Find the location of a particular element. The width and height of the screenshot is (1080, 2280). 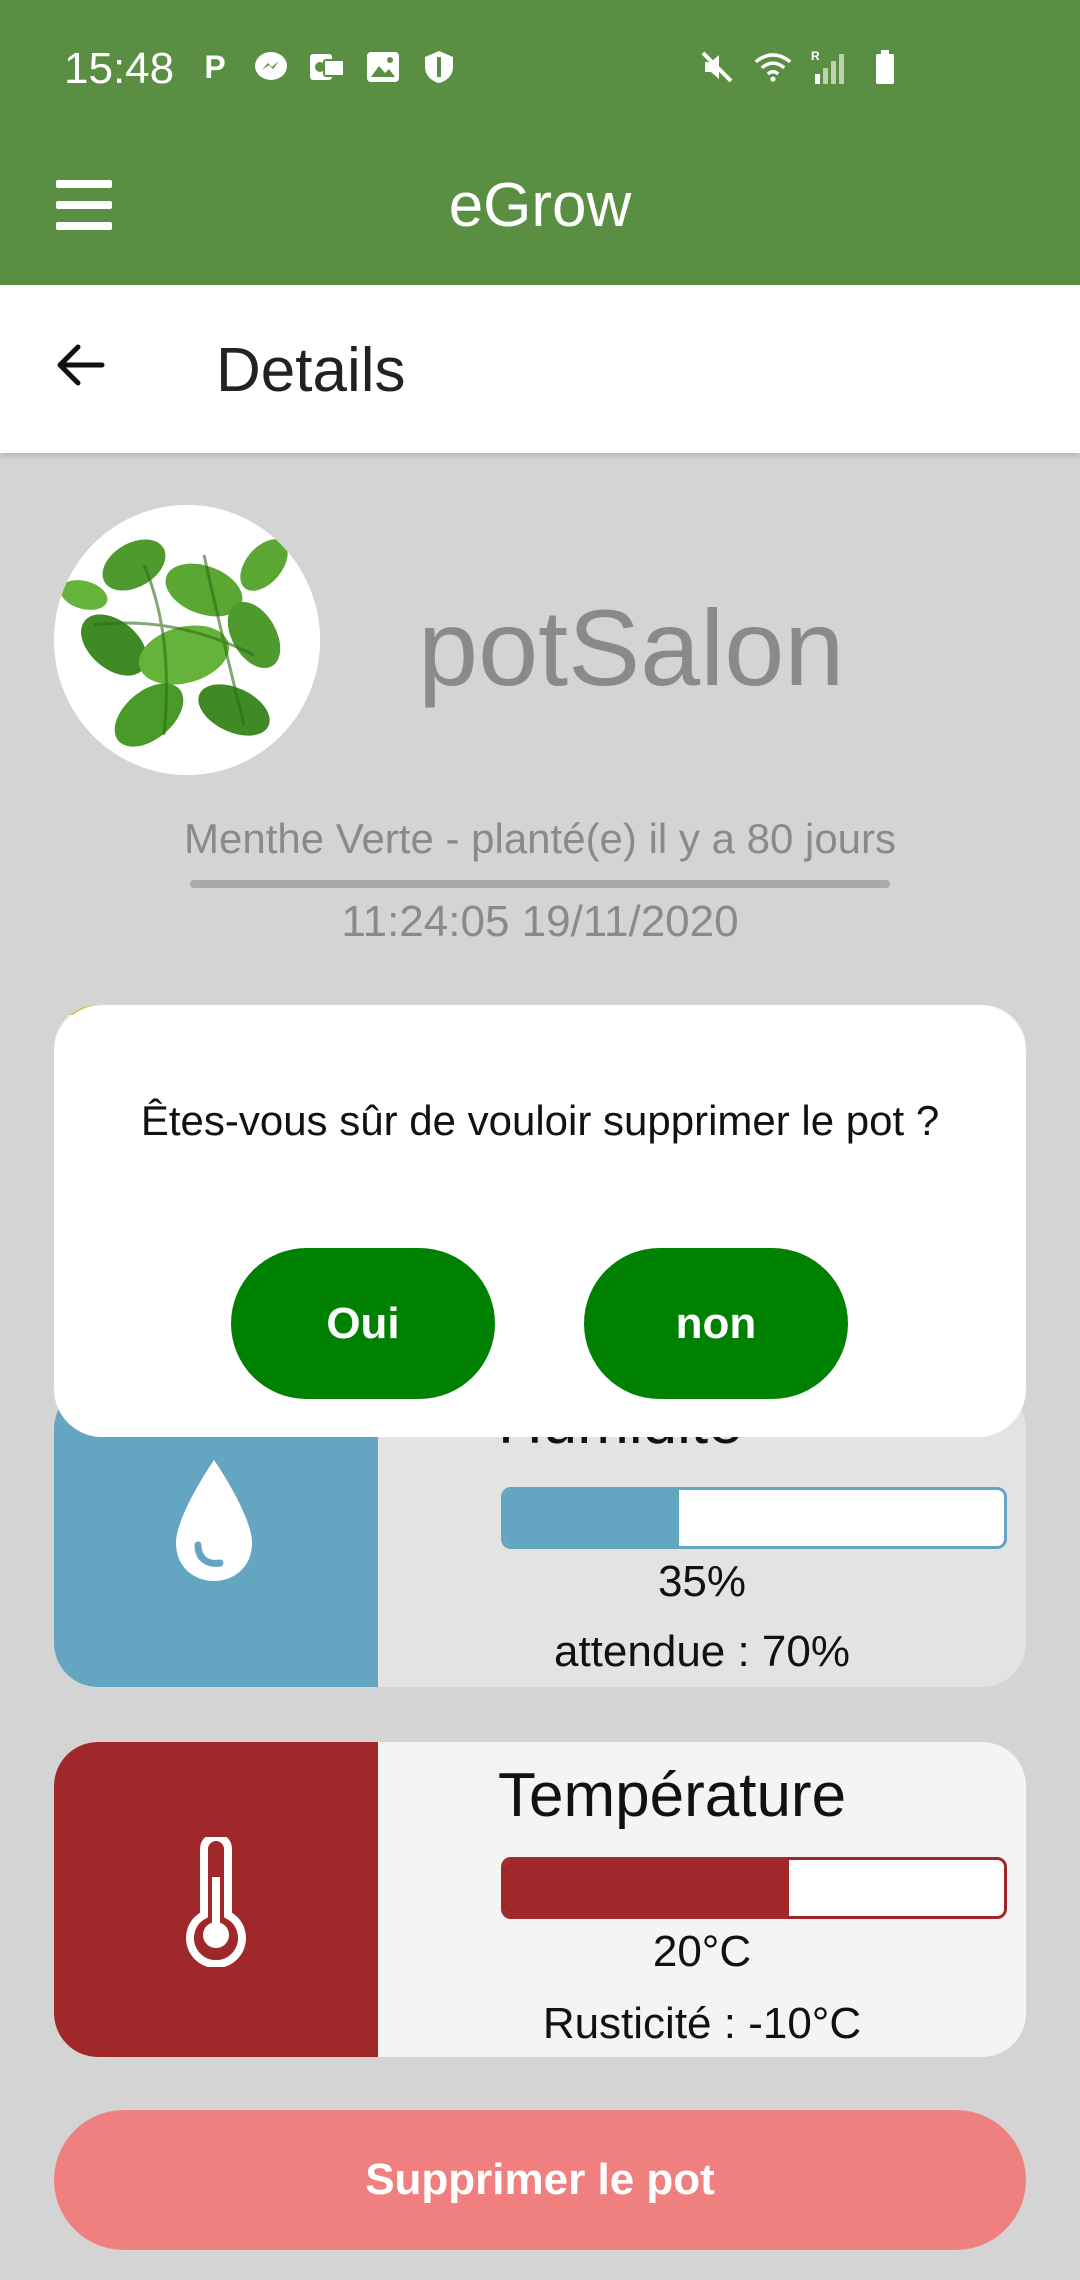

parking-icon: P is located at coordinates (215, 66).